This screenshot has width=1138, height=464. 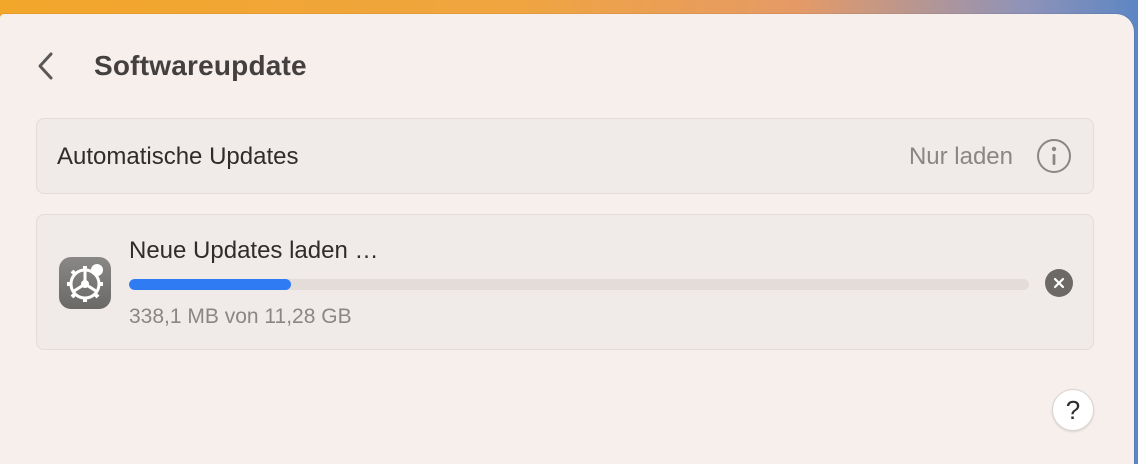 I want to click on close-icon, so click(x=1059, y=283).